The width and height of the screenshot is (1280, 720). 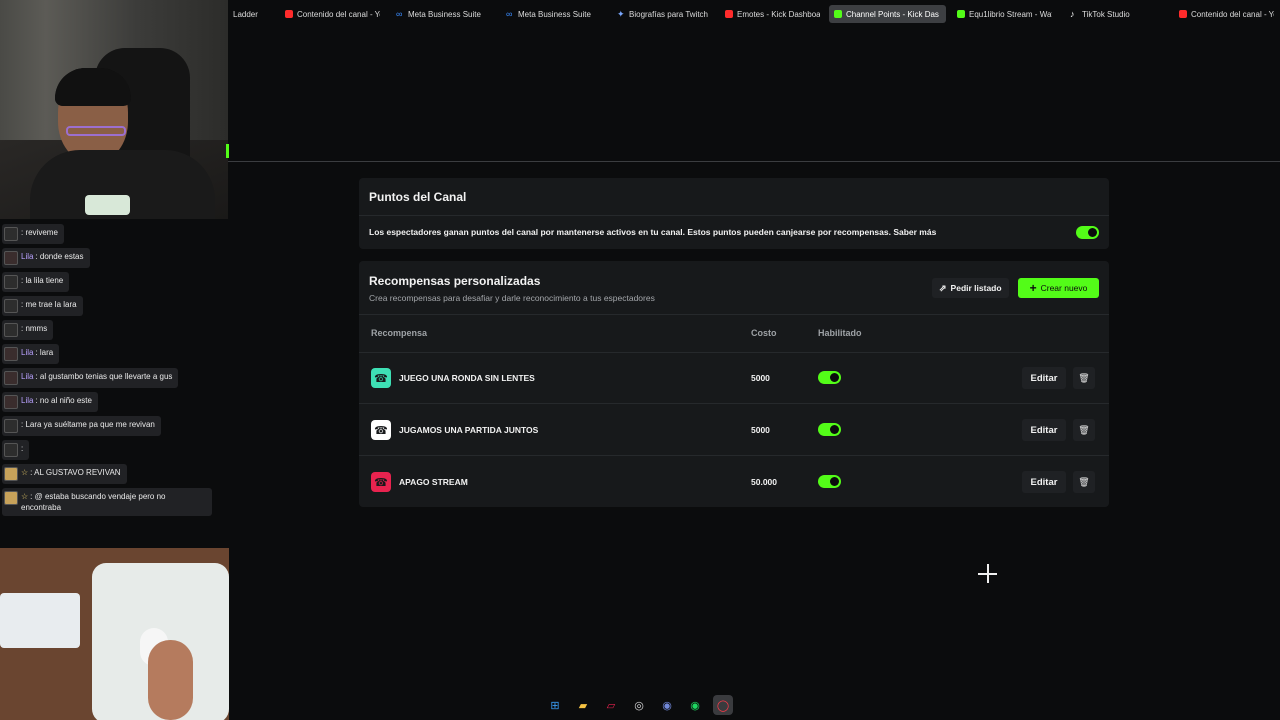 What do you see at coordinates (734, 482) in the screenshot?
I see `reward-row: ☎ APAGO STREAM 50.000 Editar 🗑` at bounding box center [734, 482].